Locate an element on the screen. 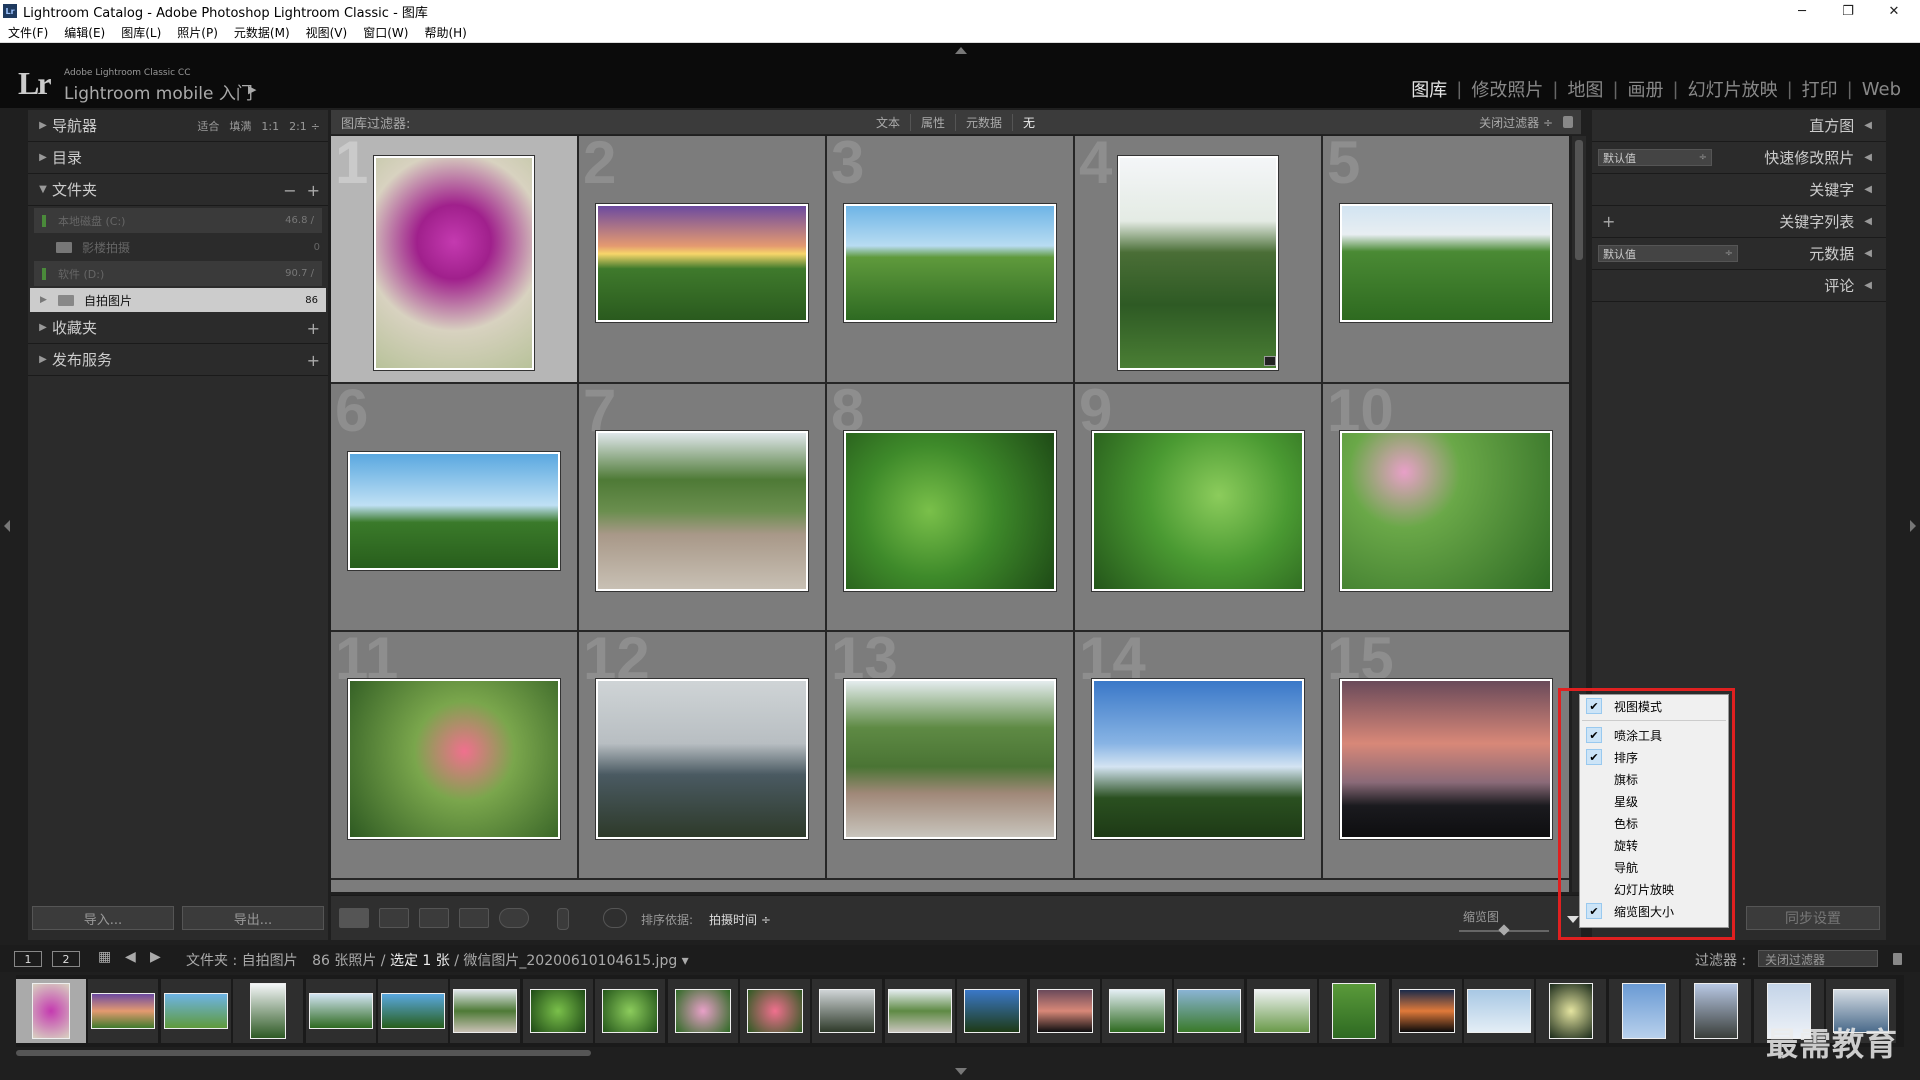 Image resolution: width=1920 pixels, height=1080 pixels. mobile-getting-started: Lightroom mobile 入门 is located at coordinates (158, 91).